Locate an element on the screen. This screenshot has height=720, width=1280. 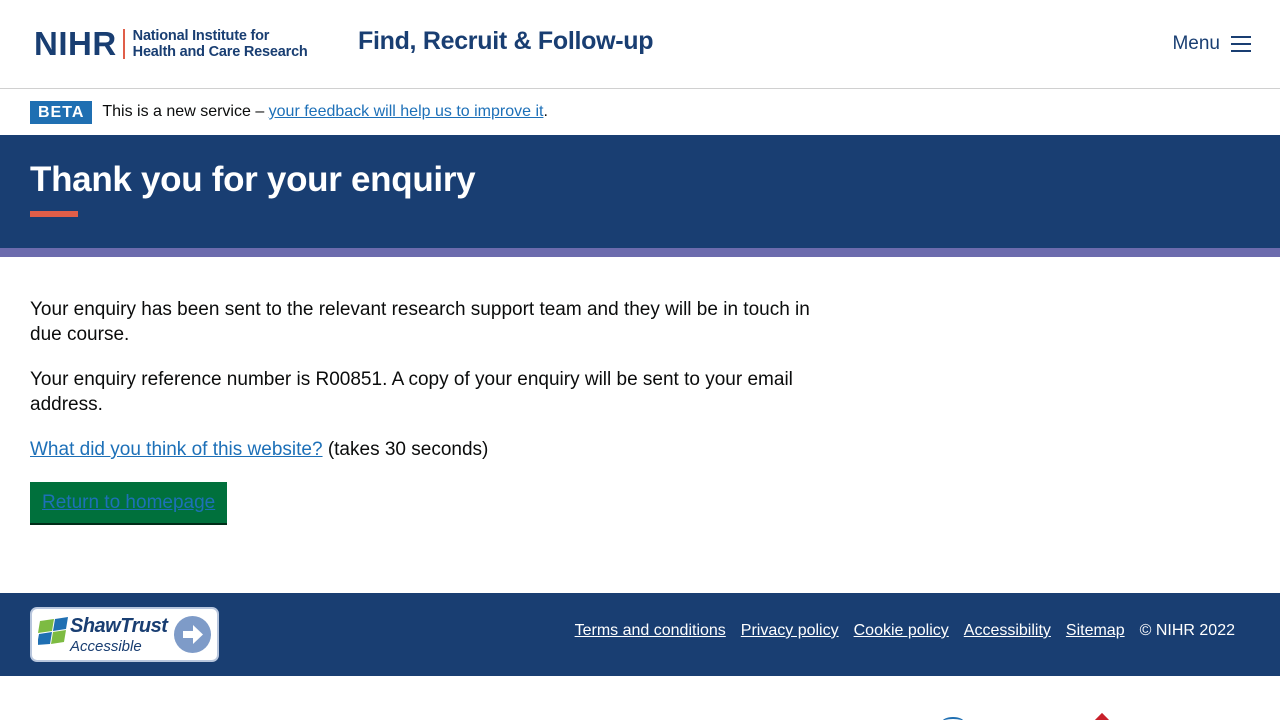
survey-link: What did you think of this website? is located at coordinates (176, 449).